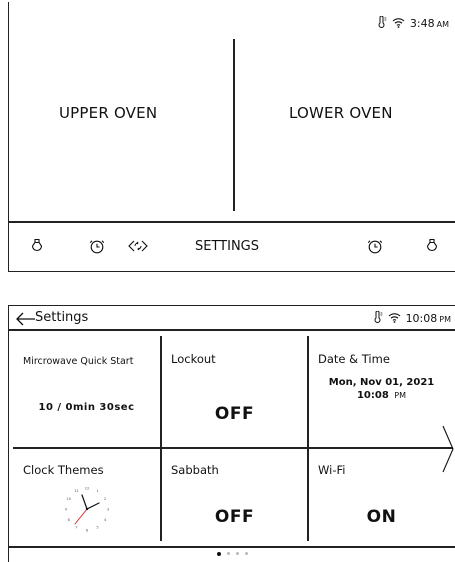  Describe the element at coordinates (108, 509) in the screenshot. I see `clock-number: 3` at that location.